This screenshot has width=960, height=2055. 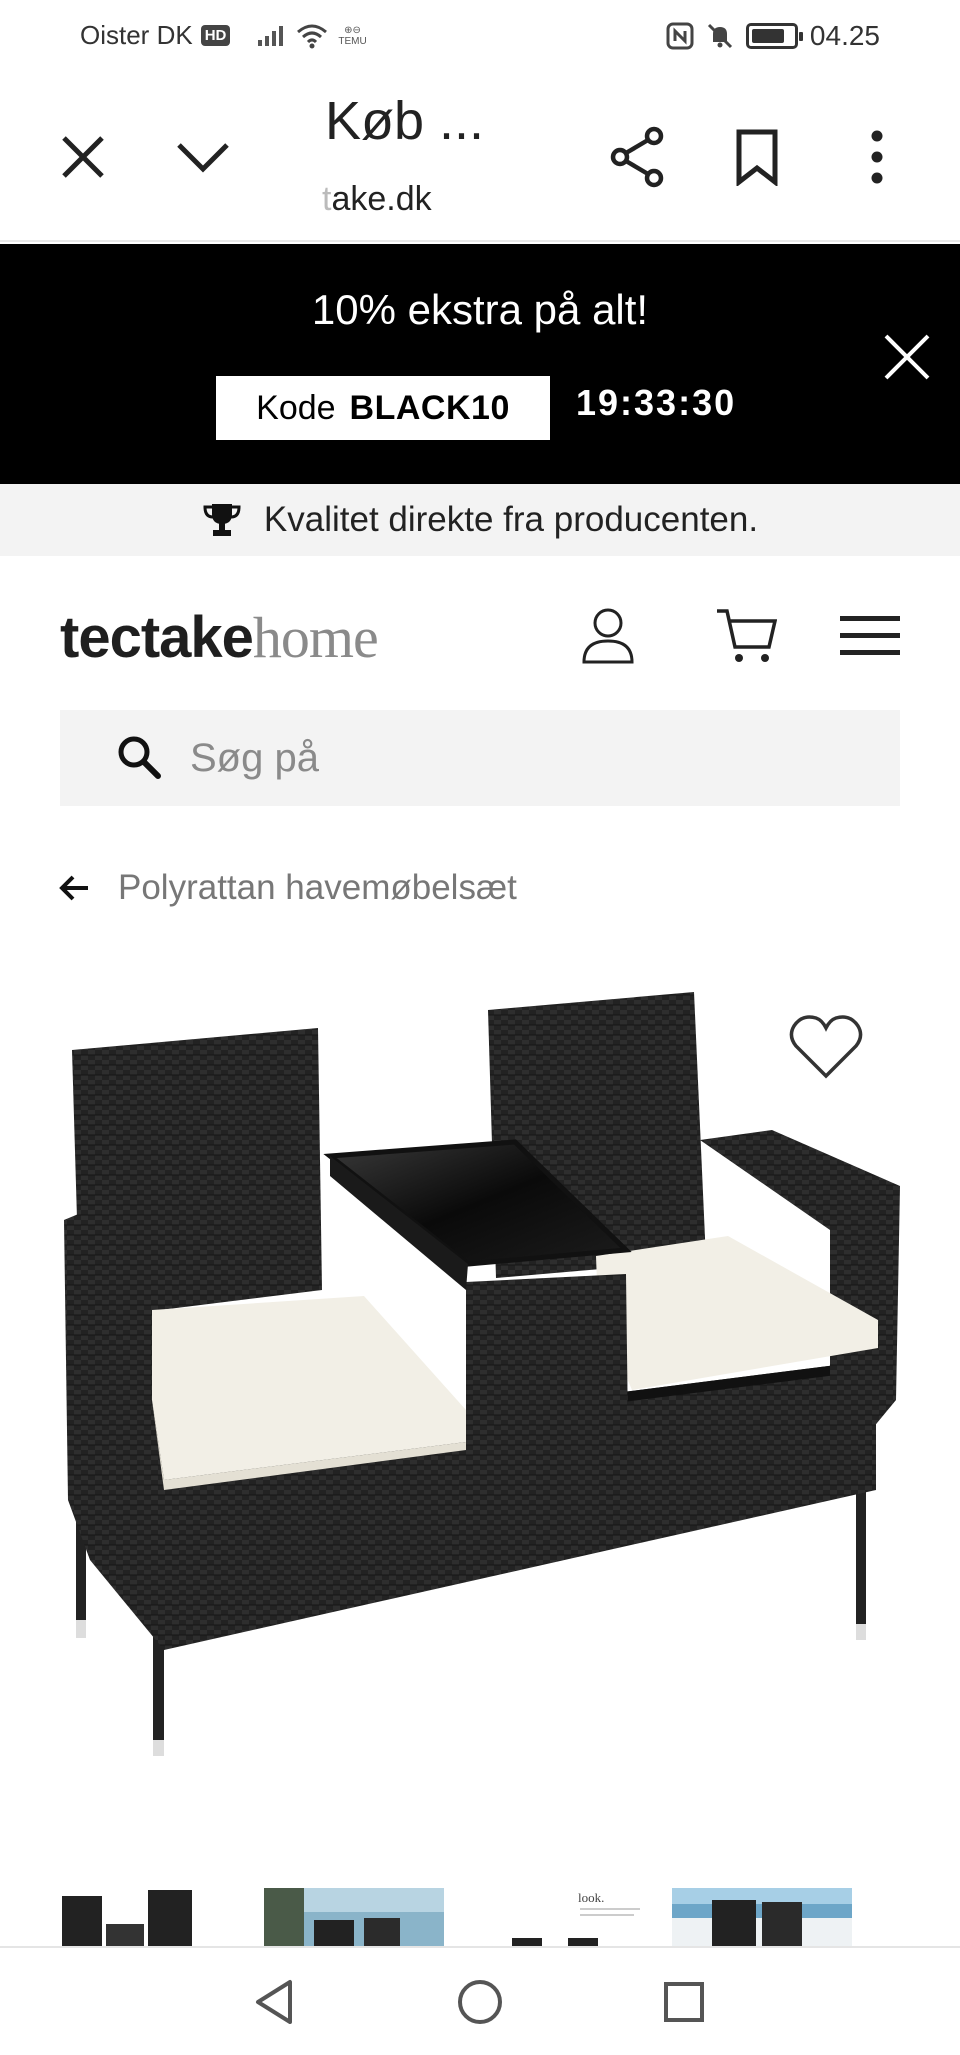 I want to click on search-input, so click(x=530, y=758).